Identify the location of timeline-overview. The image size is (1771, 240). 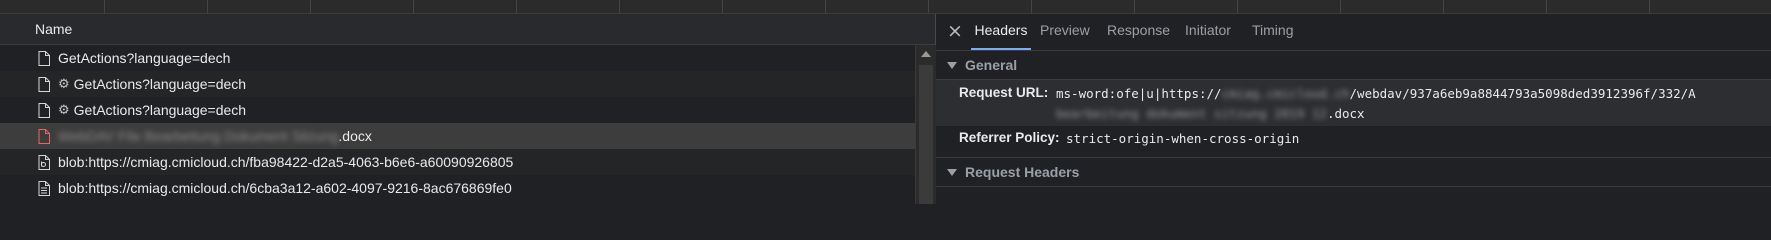
(885, 7).